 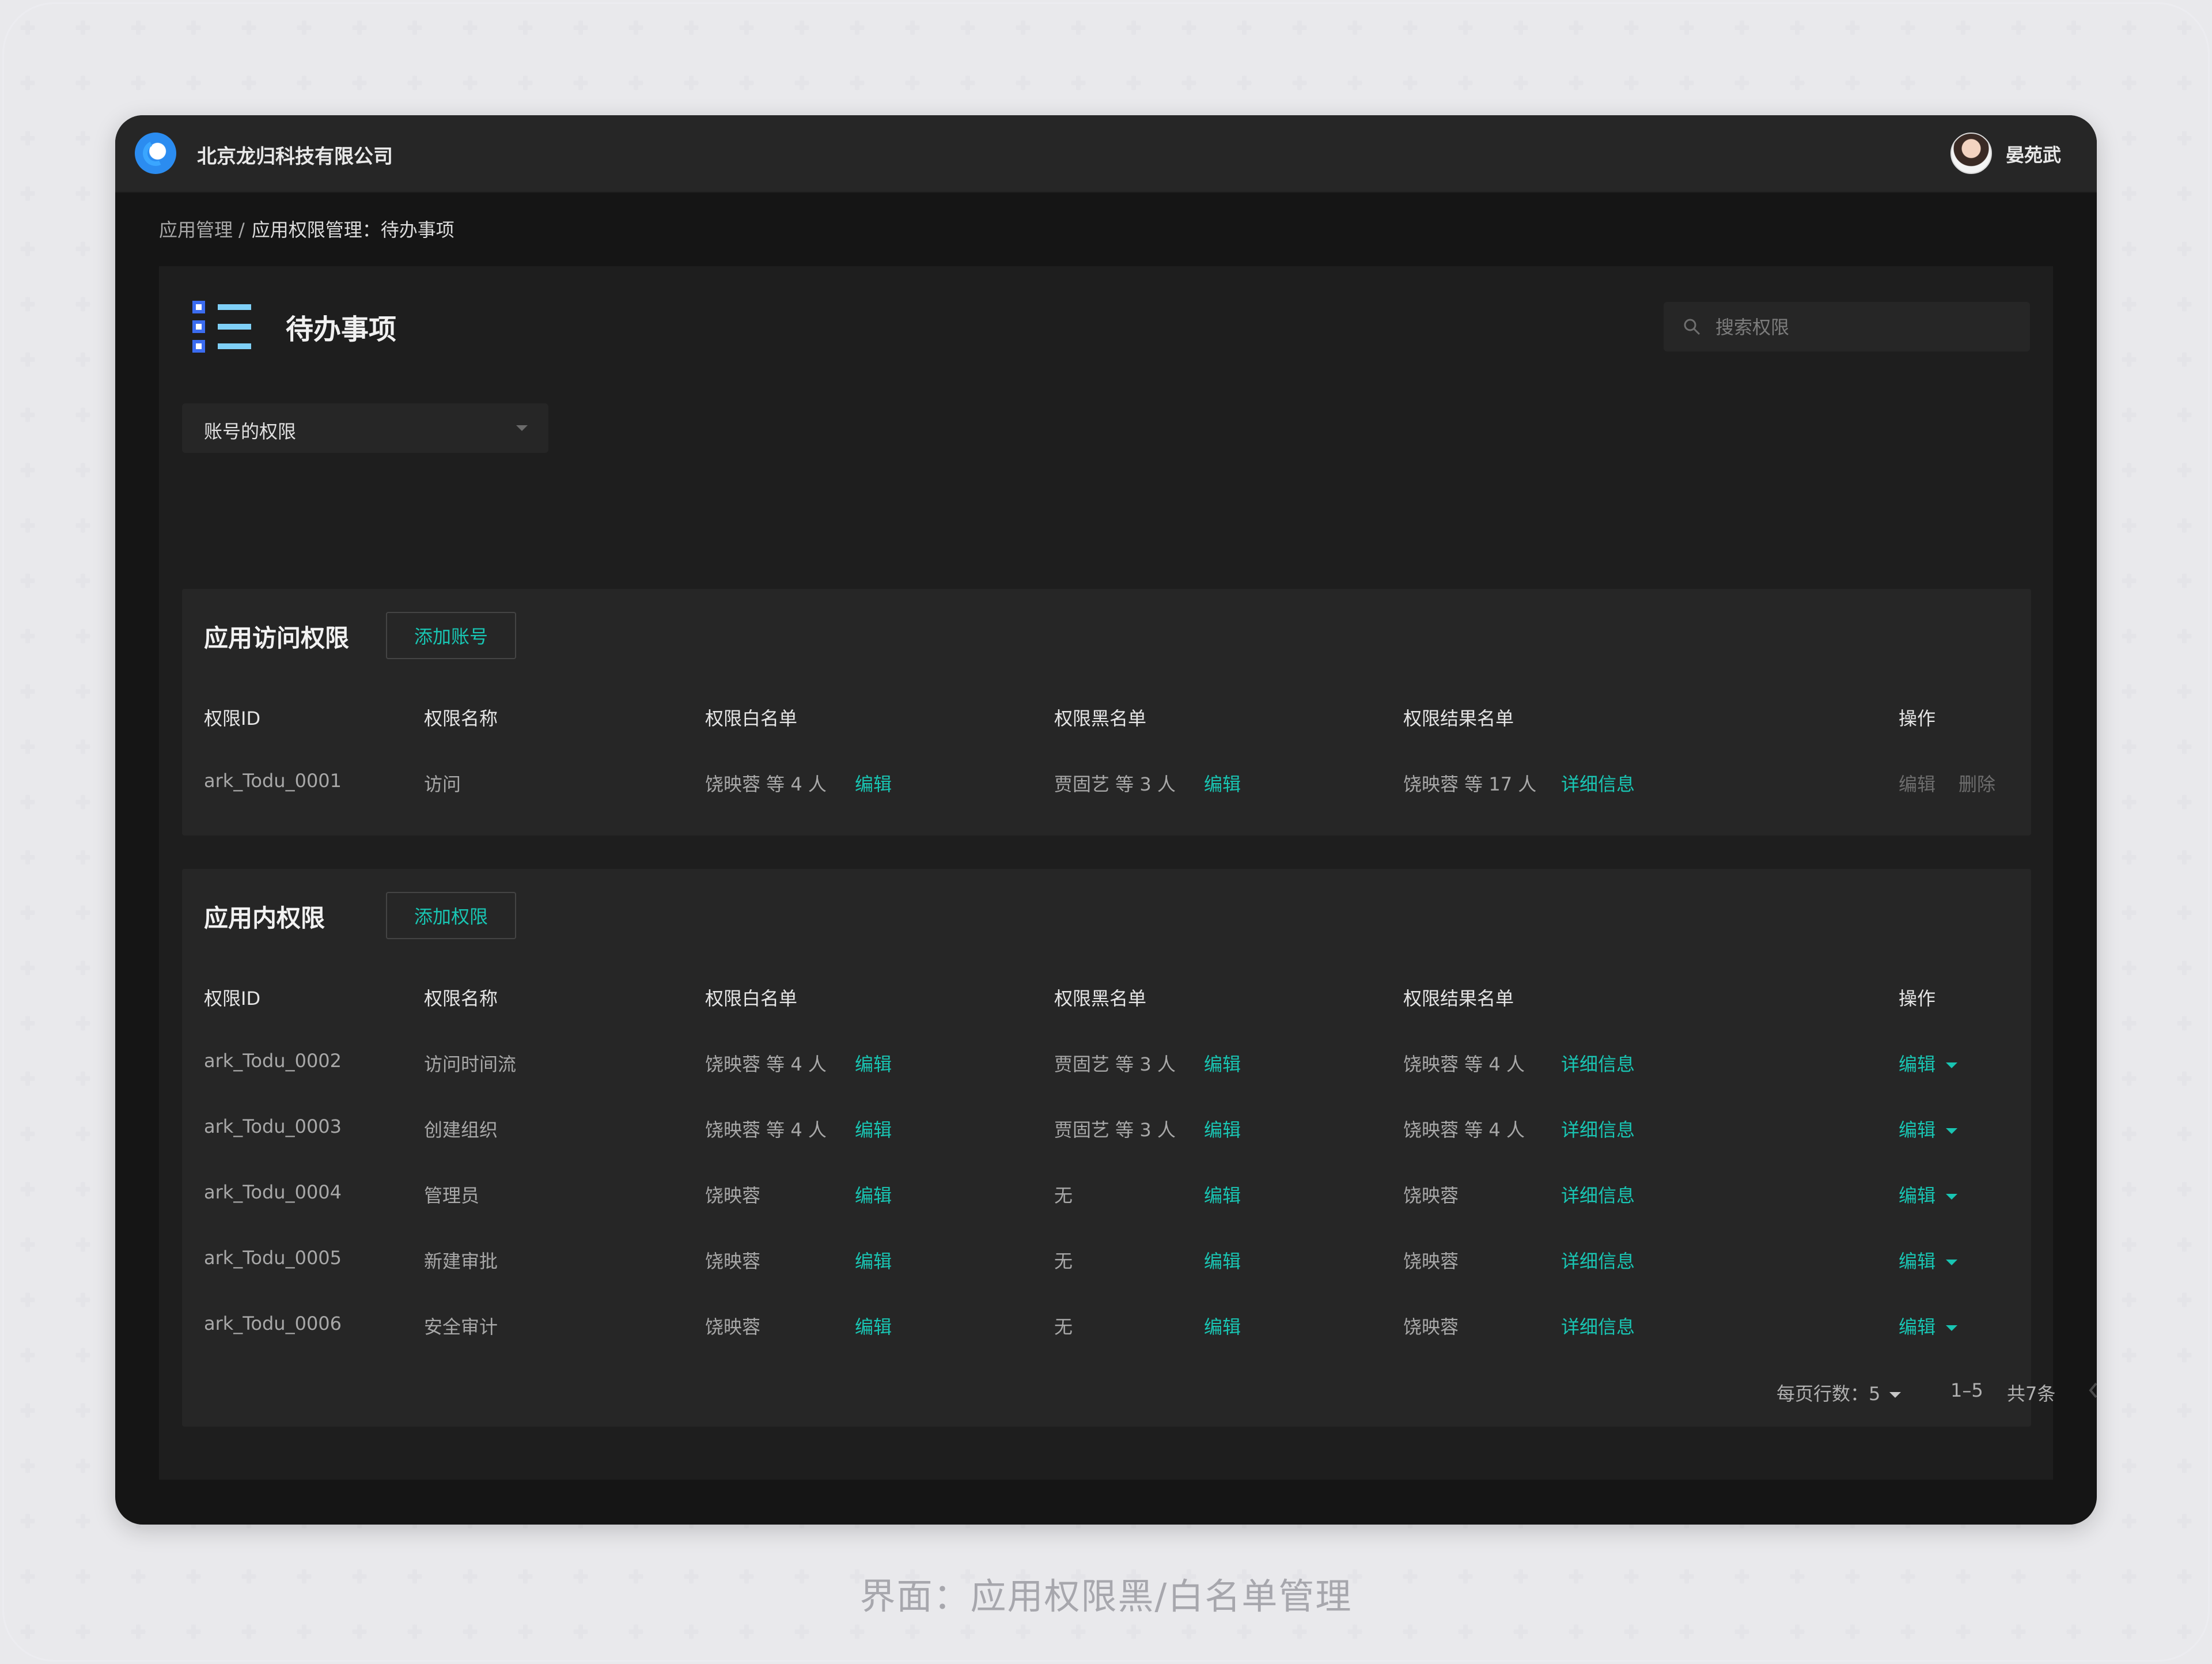 What do you see at coordinates (365, 428) in the screenshot?
I see `permission-filter-select: 账号的权限` at bounding box center [365, 428].